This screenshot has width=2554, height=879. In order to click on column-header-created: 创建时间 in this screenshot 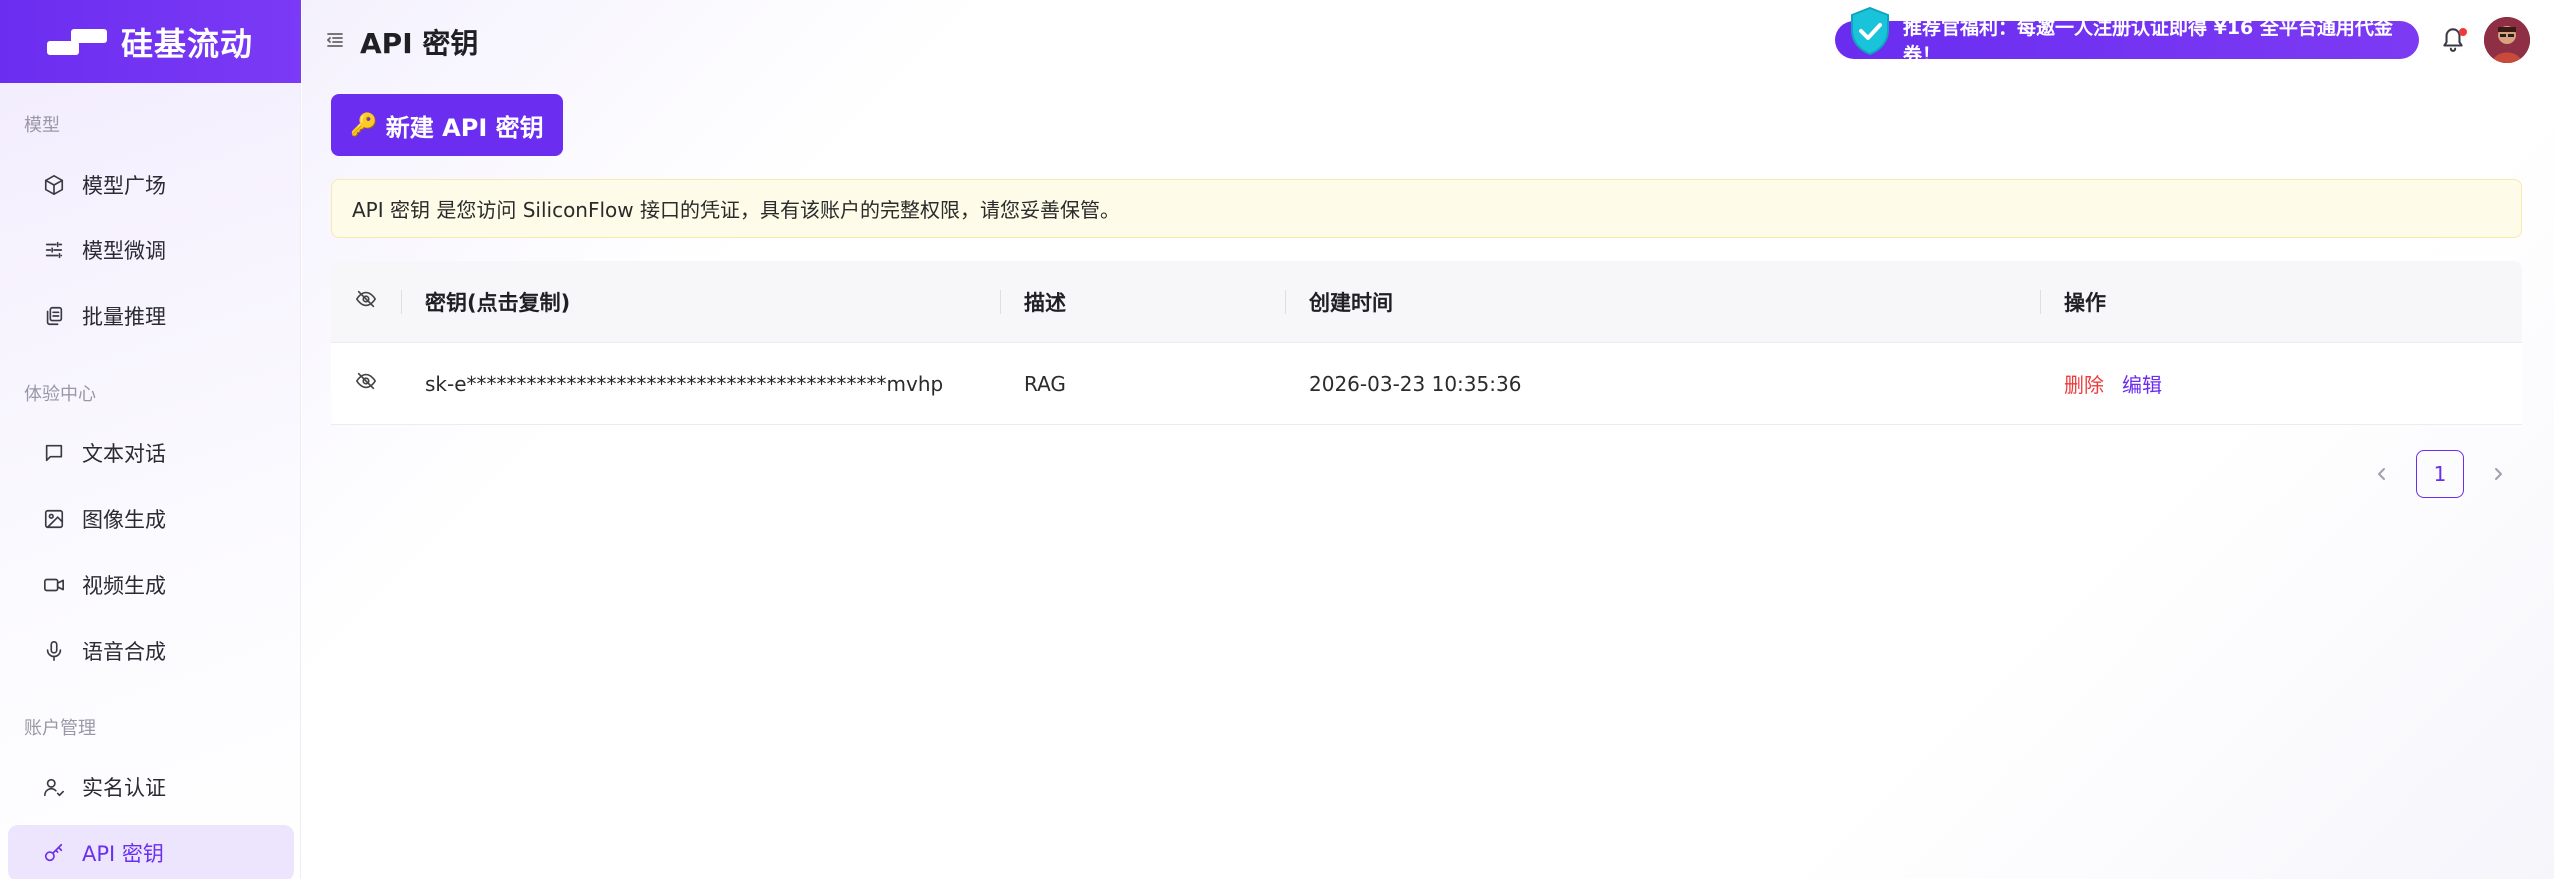, I will do `click(1662, 301)`.